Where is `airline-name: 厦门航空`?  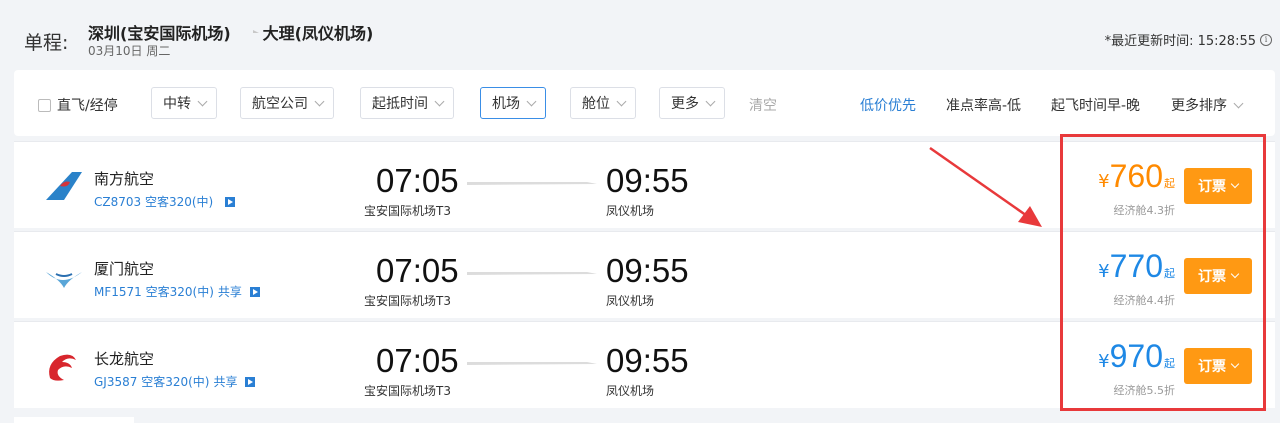
airline-name: 厦门航空 is located at coordinates (124, 269).